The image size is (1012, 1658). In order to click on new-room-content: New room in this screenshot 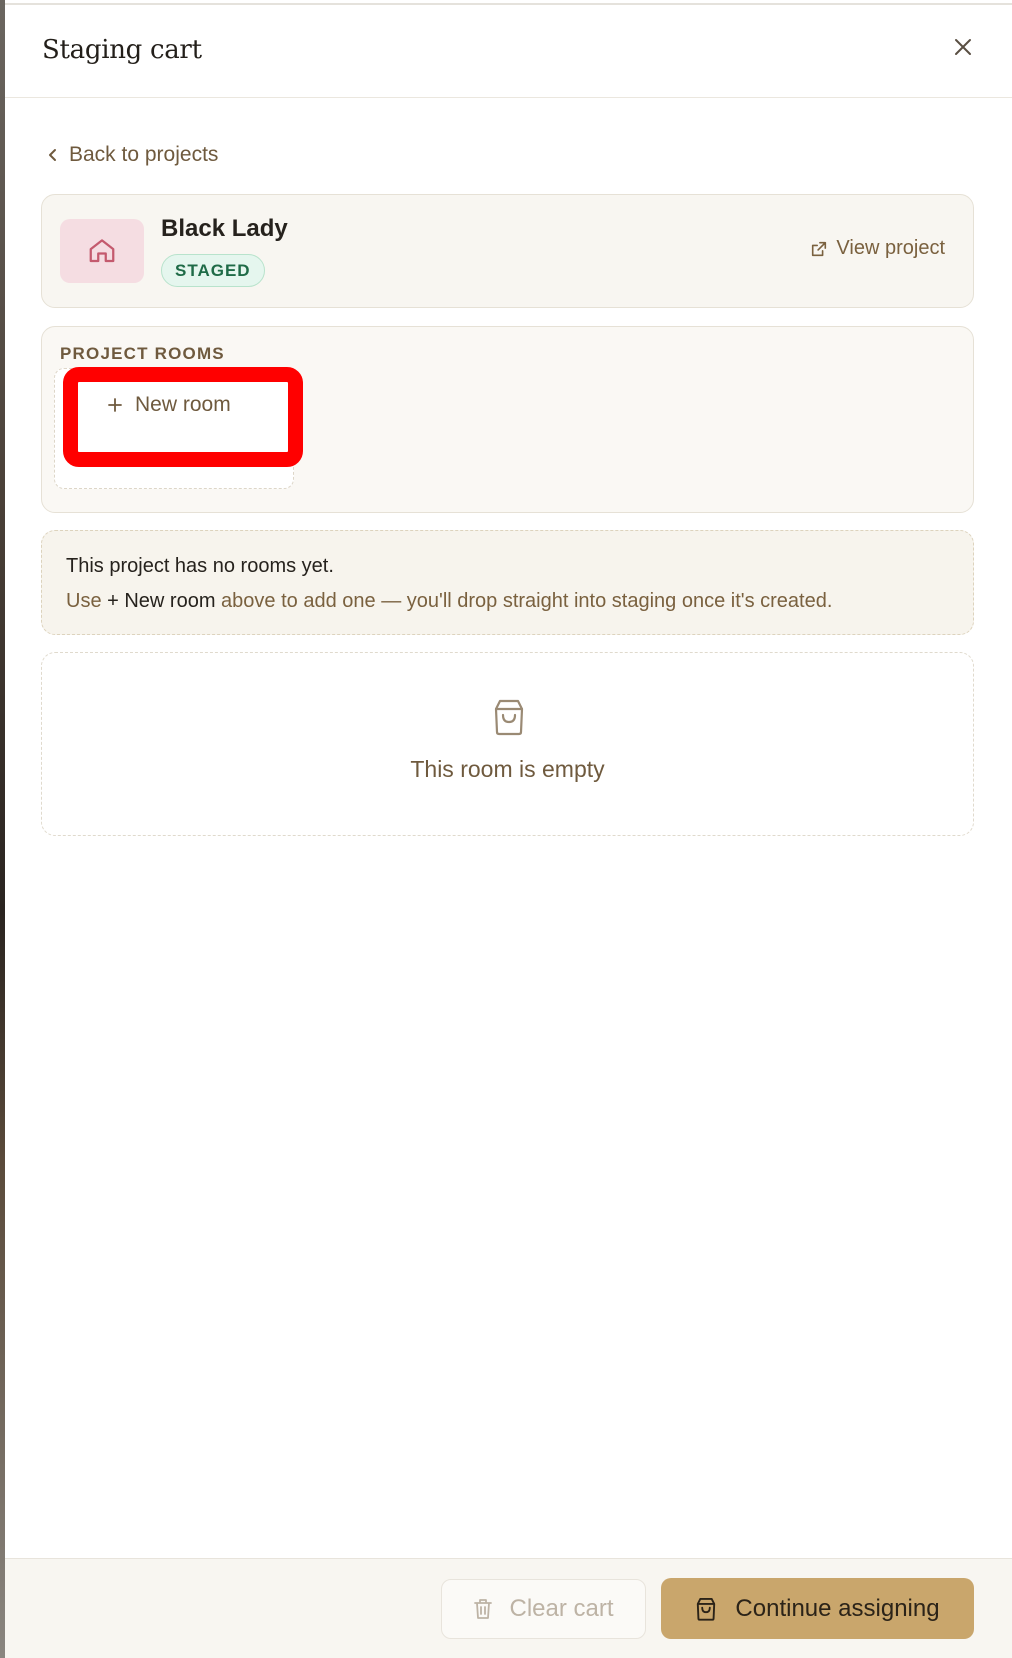, I will do `click(169, 405)`.